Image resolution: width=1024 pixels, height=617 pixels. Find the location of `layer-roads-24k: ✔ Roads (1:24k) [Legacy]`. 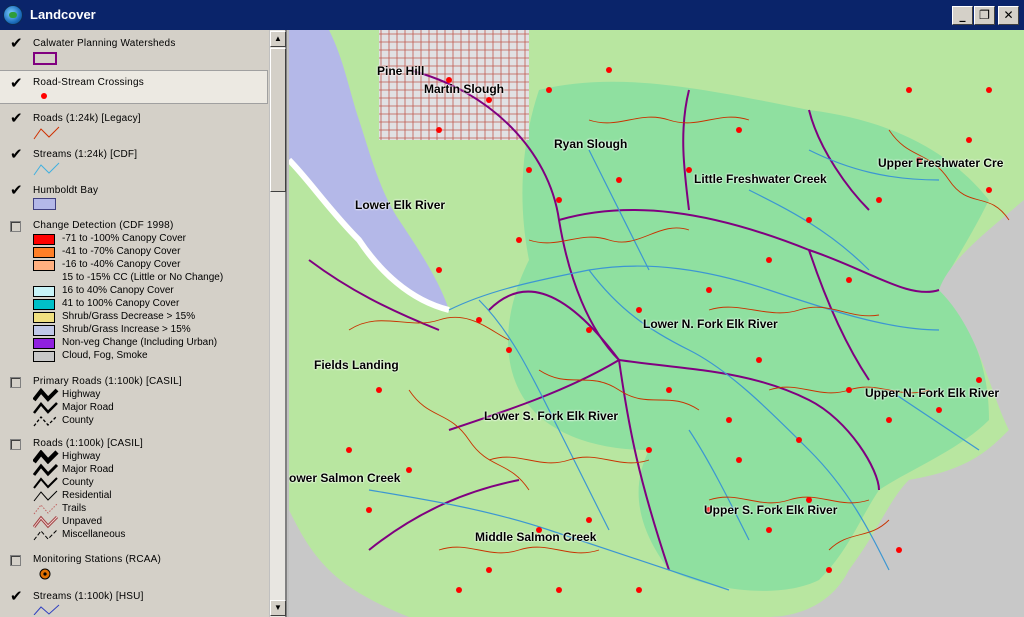

layer-roads-24k: ✔ Roads (1:24k) [Legacy] is located at coordinates (134, 125).